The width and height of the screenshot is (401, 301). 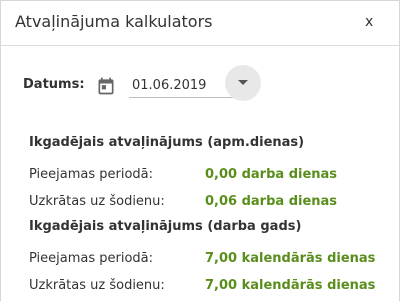 I want to click on date-field-row: Datums:, so click(x=200, y=85).